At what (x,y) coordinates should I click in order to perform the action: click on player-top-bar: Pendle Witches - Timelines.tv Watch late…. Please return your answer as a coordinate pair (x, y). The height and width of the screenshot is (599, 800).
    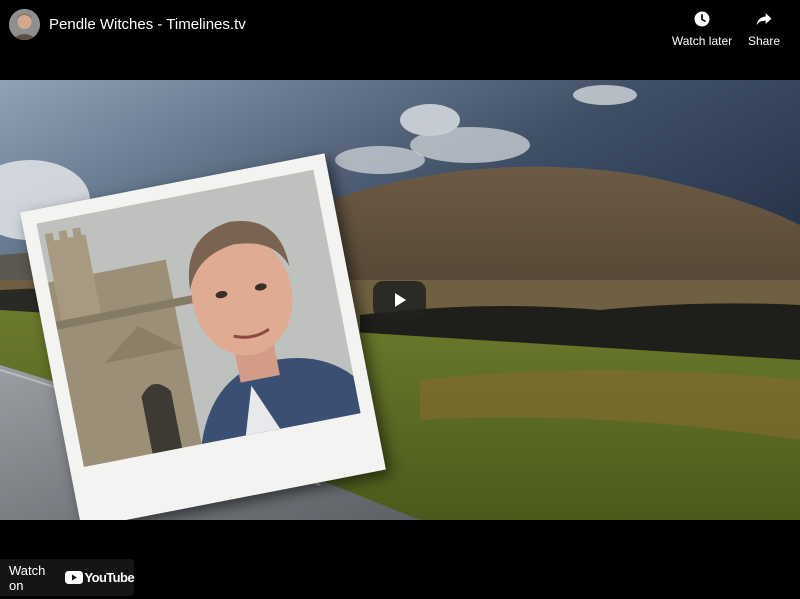
    Looking at the image, I should click on (400, 26).